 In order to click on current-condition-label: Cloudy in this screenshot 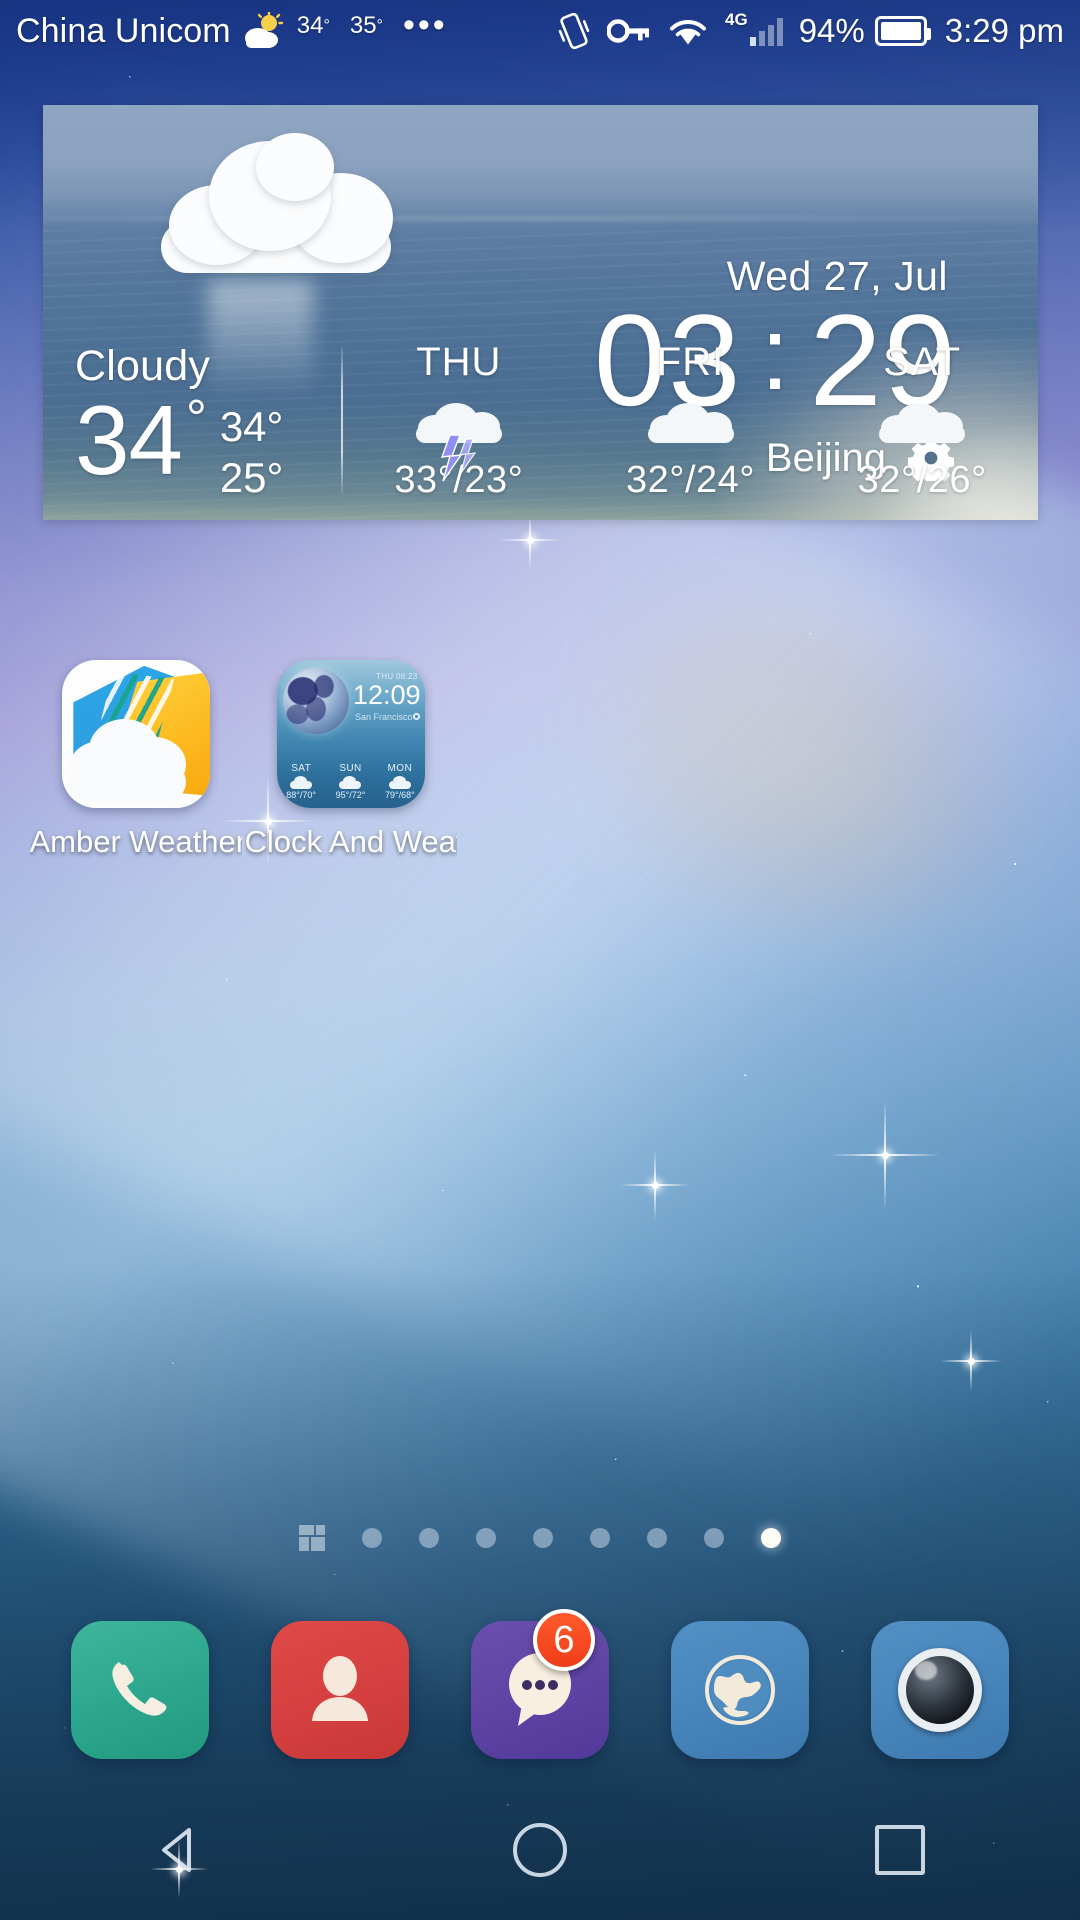, I will do `click(143, 366)`.